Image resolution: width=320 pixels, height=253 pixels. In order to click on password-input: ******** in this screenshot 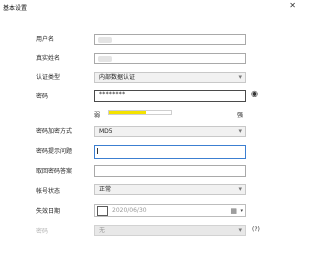, I will do `click(170, 96)`.